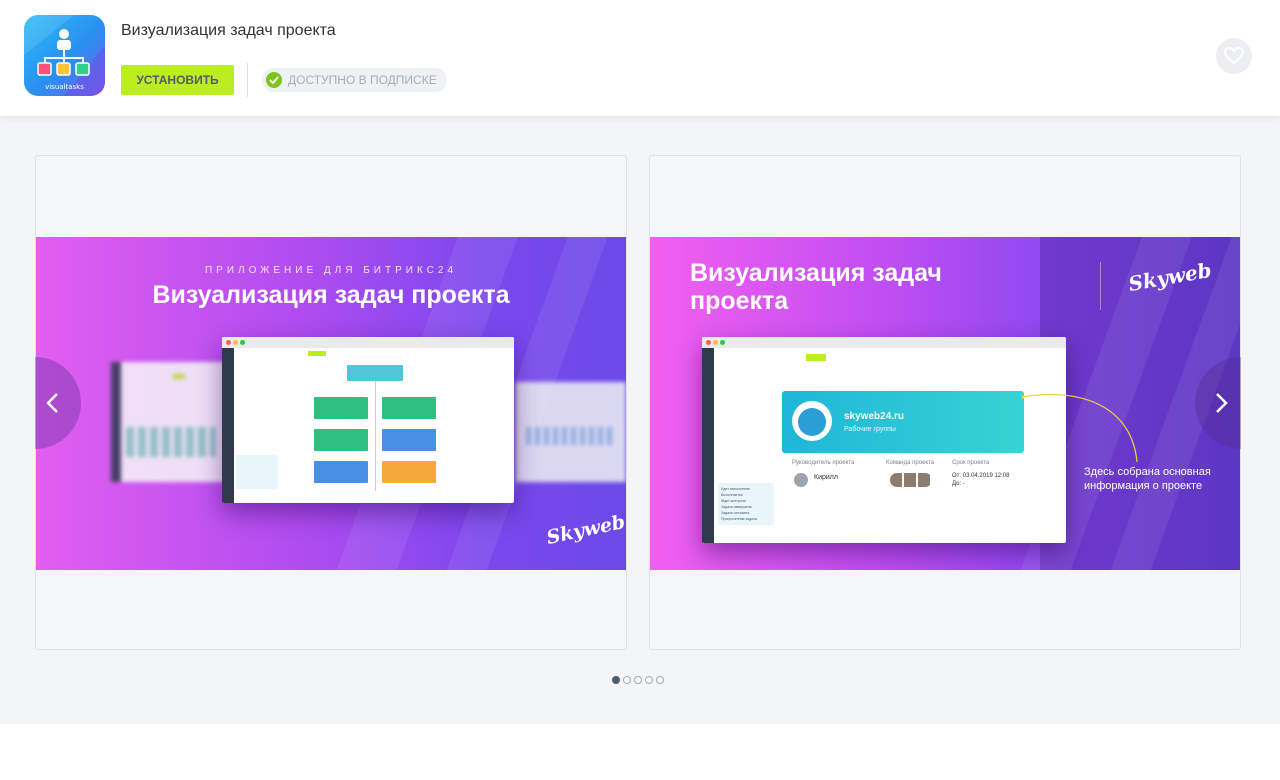 The width and height of the screenshot is (1280, 780). Describe the element at coordinates (826, 477) in the screenshot. I see `manager-name: Кирилл` at that location.